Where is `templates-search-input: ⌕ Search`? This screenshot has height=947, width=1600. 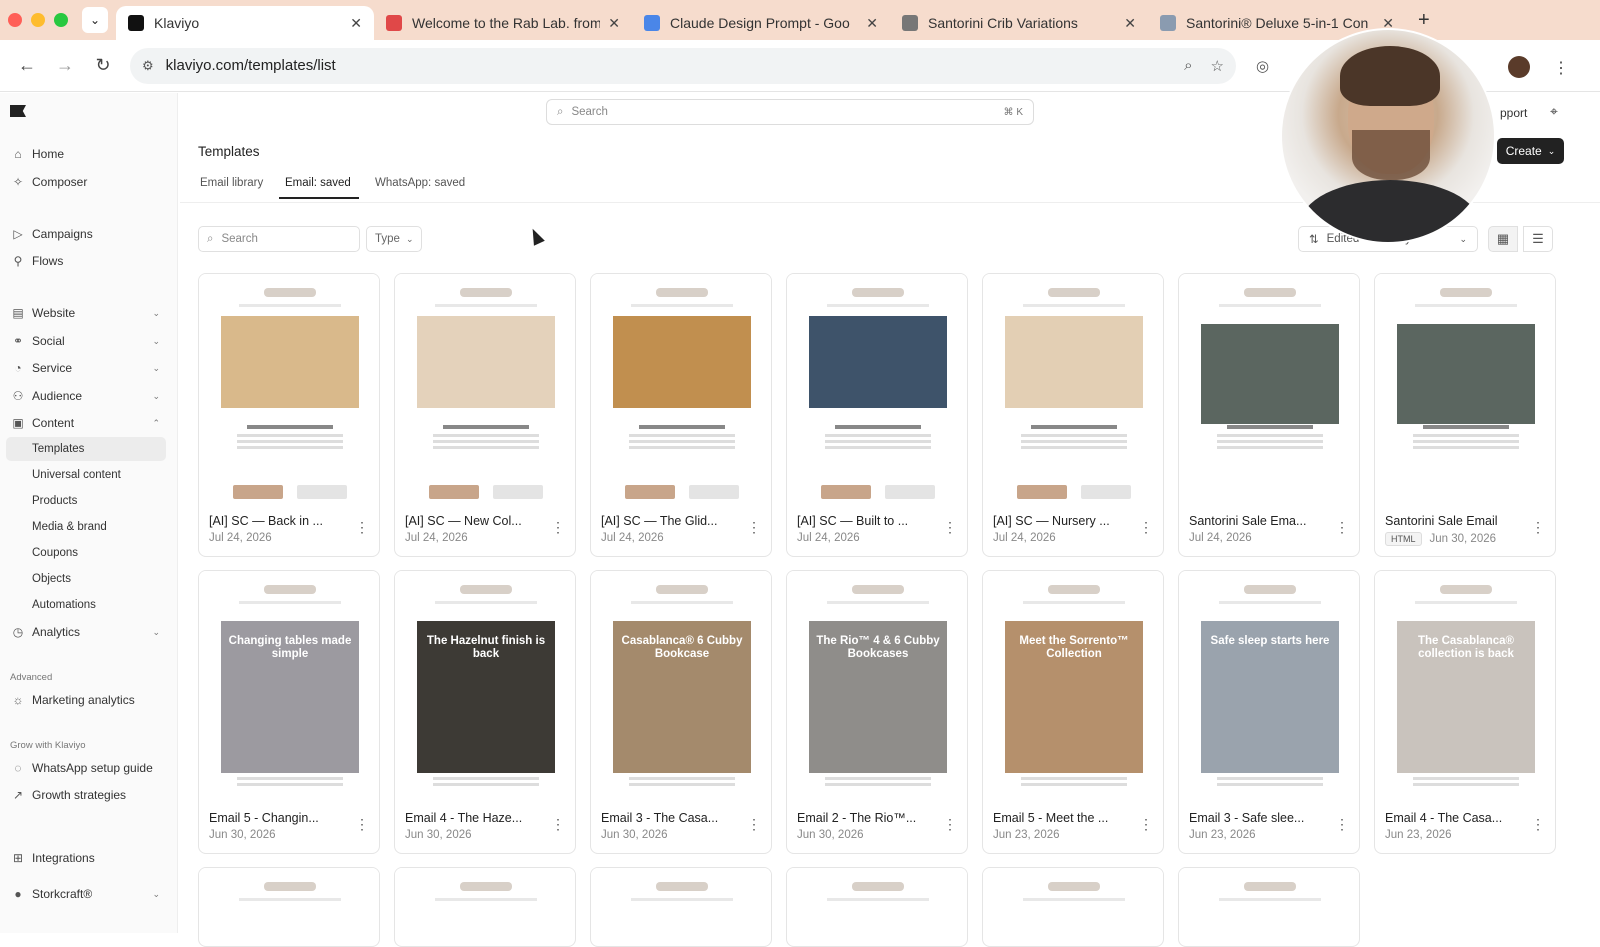 templates-search-input: ⌕ Search is located at coordinates (279, 239).